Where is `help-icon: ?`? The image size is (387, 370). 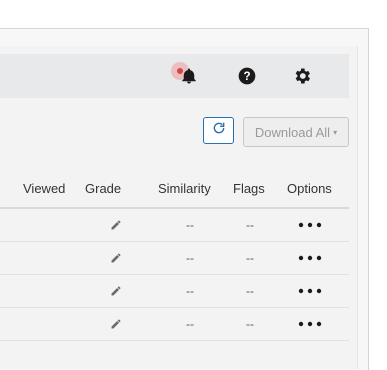 help-icon: ? is located at coordinates (247, 76).